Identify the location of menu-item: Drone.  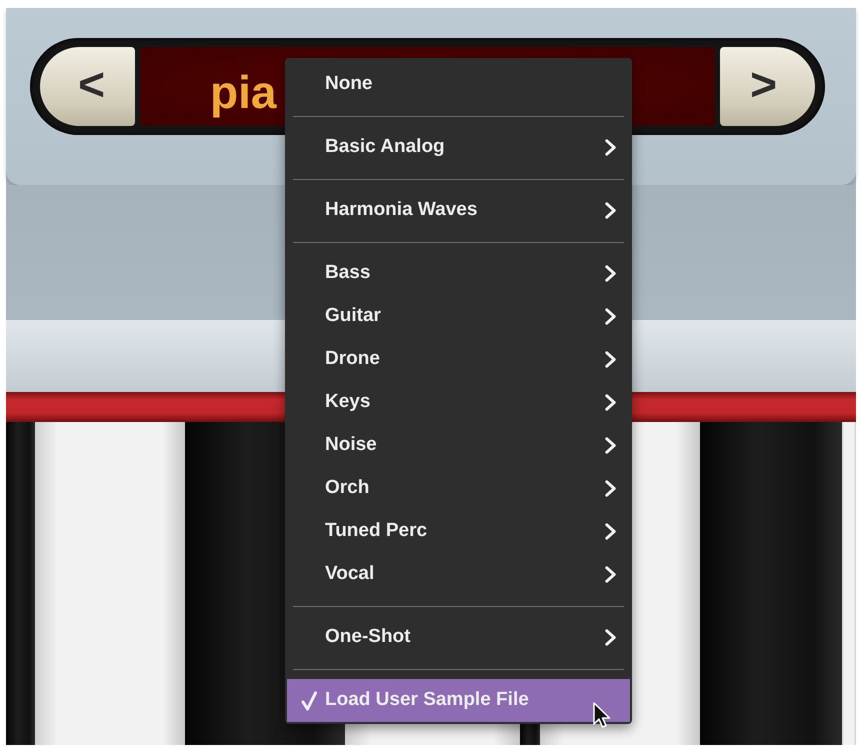
(458, 359).